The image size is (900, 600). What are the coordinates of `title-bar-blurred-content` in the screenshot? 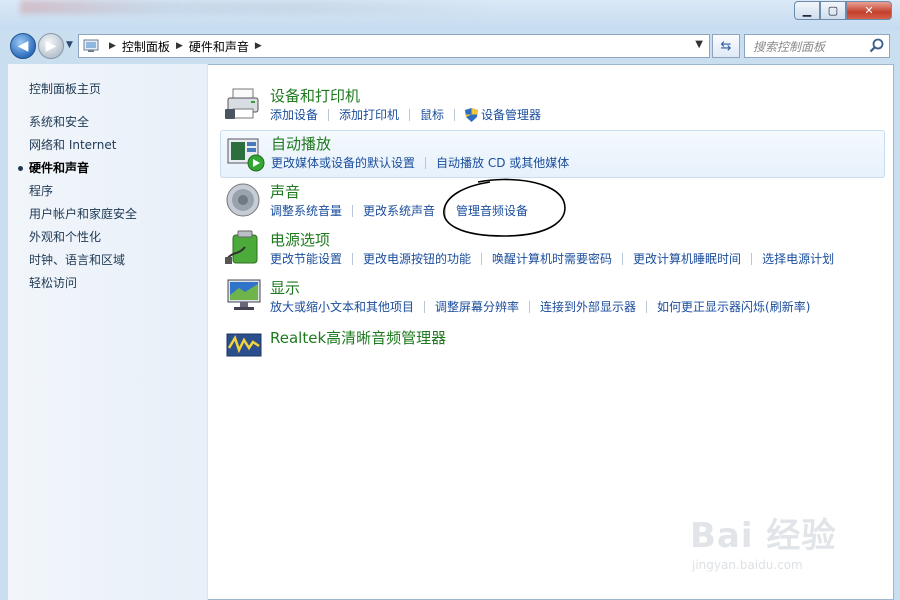 It's located at (260, 7).